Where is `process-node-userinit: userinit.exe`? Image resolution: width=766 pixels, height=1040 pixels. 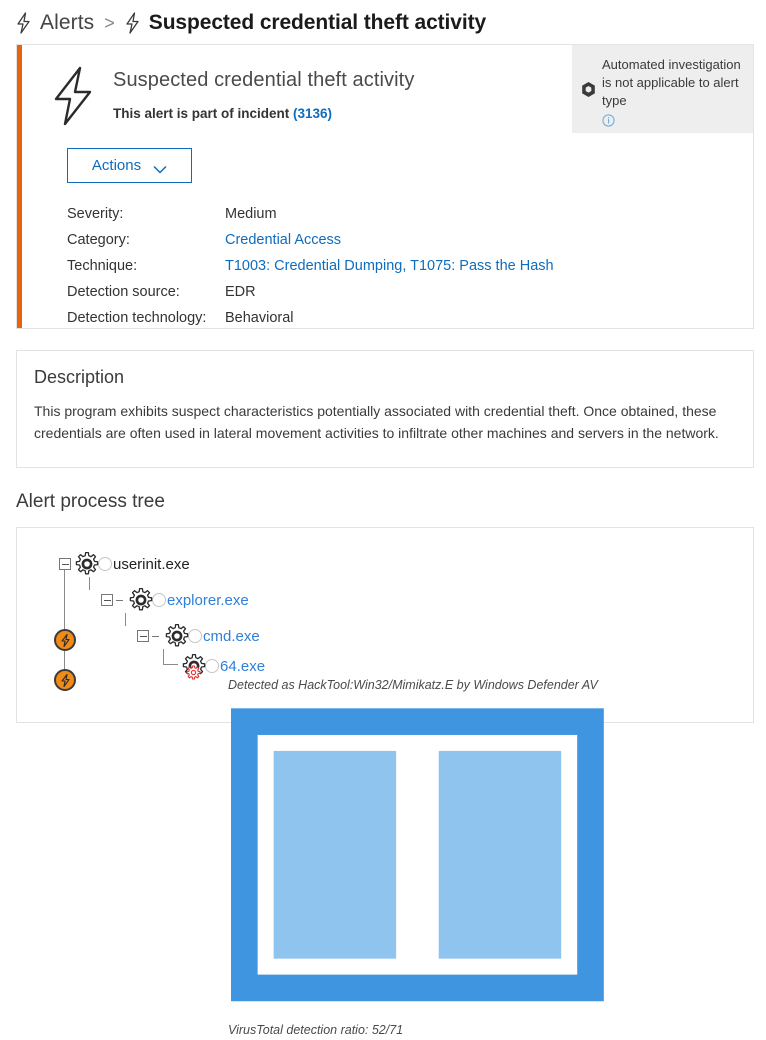 process-node-userinit: userinit.exe is located at coordinates (124, 564).